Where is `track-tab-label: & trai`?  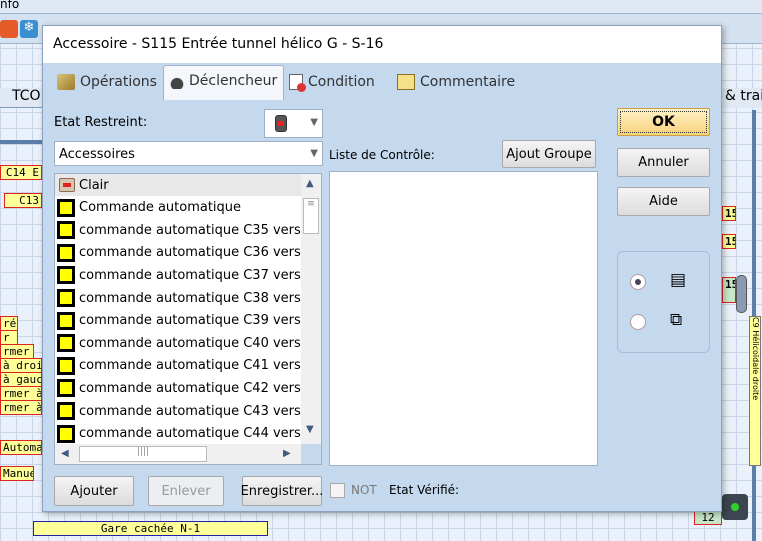
track-tab-label: & trai is located at coordinates (742, 98).